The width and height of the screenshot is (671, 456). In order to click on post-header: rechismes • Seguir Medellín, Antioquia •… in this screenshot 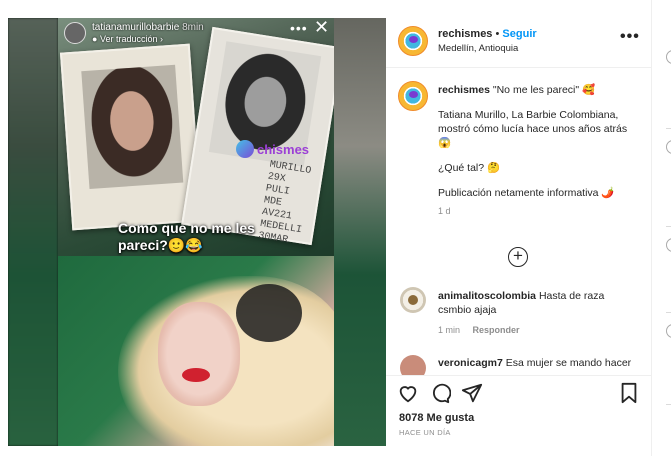, I will do `click(518, 43)`.